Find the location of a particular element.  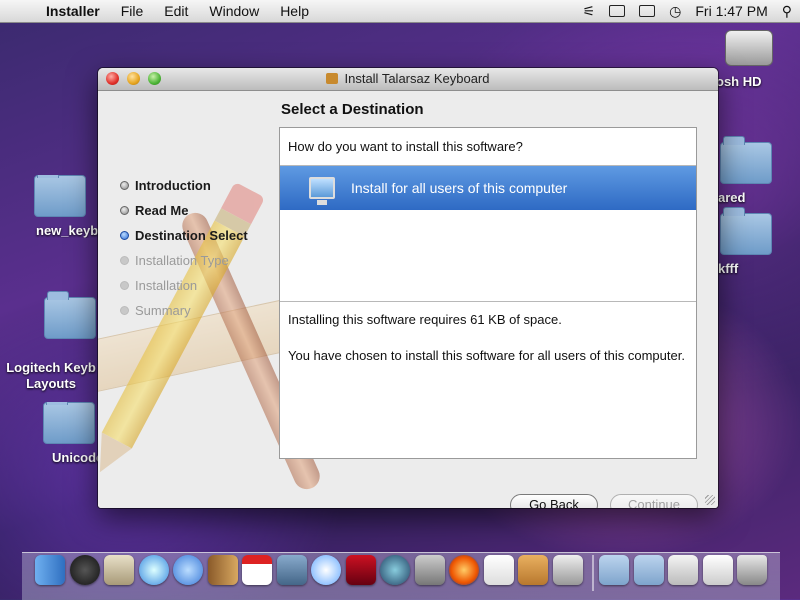

step-label: Installation Type is located at coordinates (182, 260).